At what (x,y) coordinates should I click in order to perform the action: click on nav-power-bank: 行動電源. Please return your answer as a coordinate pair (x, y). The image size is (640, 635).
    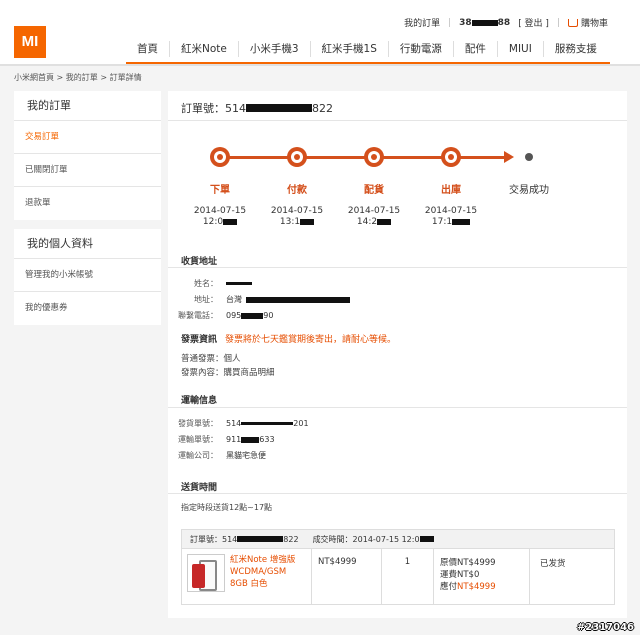
    Looking at the image, I should click on (420, 49).